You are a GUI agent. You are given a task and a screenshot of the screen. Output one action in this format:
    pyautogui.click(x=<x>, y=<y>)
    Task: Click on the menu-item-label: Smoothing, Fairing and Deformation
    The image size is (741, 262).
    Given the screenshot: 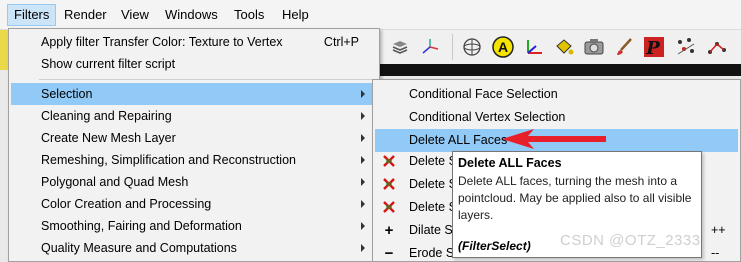 What is the action you would take?
    pyautogui.click(x=141, y=226)
    